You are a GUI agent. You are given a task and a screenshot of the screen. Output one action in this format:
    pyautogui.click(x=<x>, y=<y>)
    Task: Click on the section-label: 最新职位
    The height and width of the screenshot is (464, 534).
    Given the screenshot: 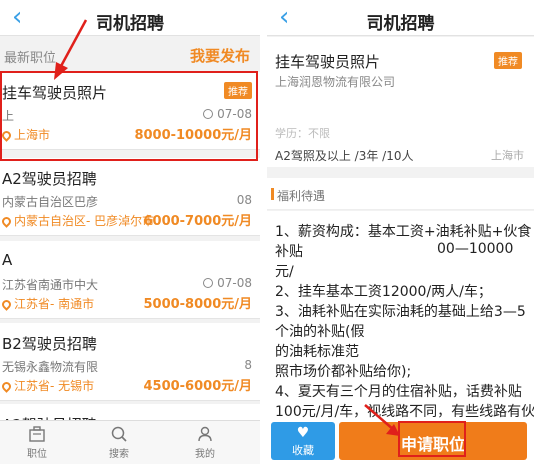 What is the action you would take?
    pyautogui.click(x=30, y=58)
    